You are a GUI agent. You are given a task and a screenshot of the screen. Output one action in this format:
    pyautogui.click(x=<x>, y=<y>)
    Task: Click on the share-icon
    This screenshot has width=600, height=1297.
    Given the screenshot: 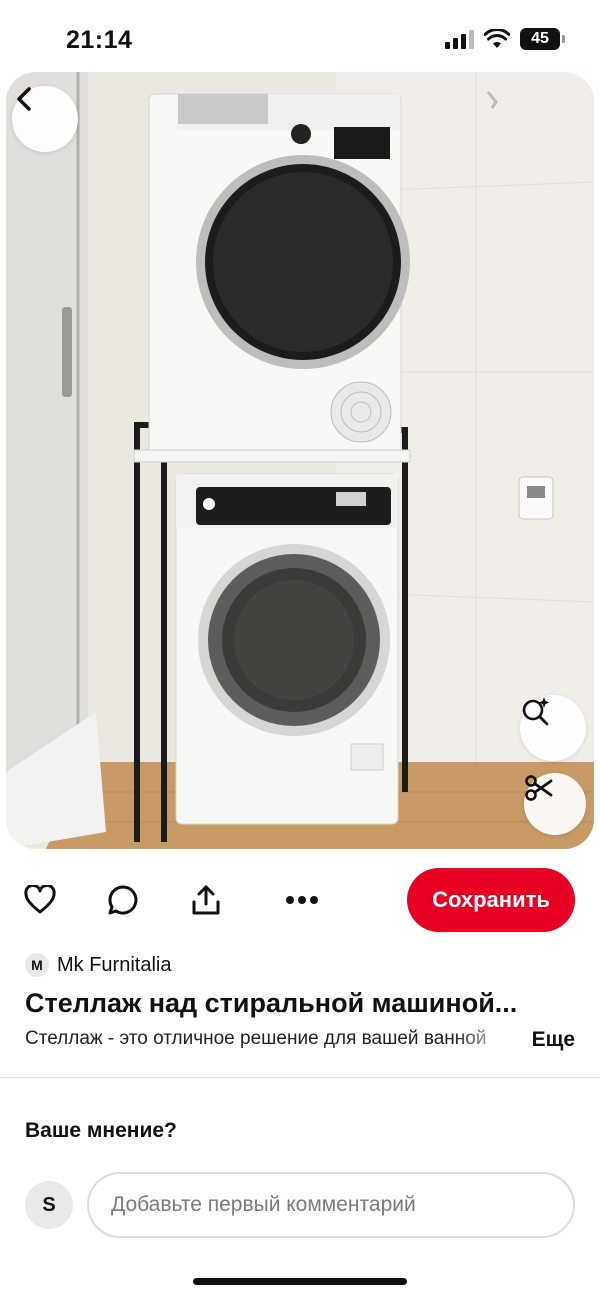 What is the action you would take?
    pyautogui.click(x=206, y=900)
    